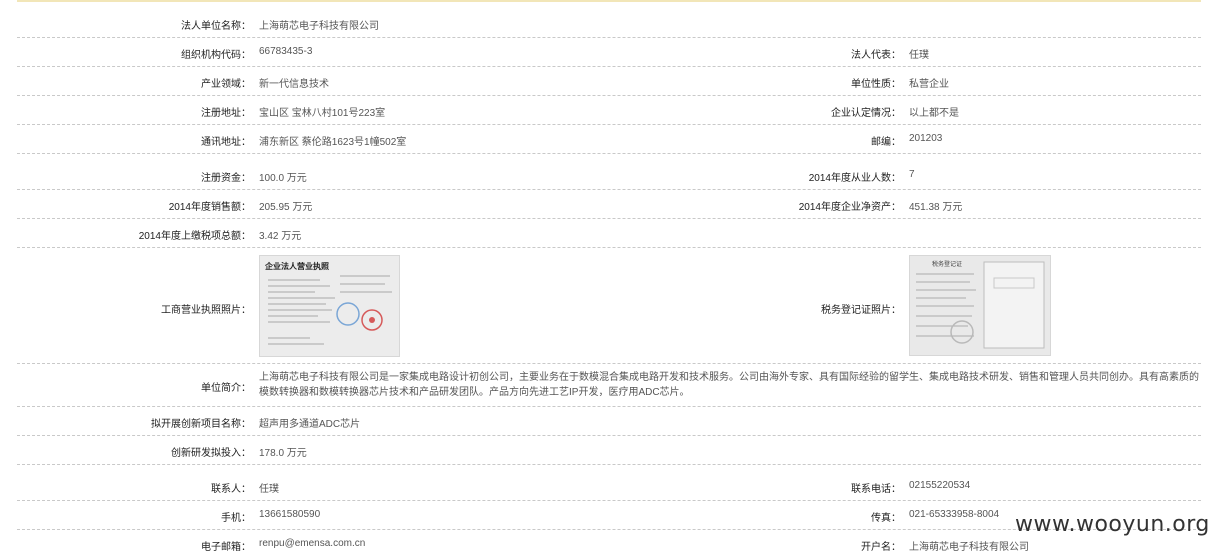 The image size is (1220, 553). What do you see at coordinates (609, 486) in the screenshot?
I see `row-contact: 联系人： 任璞 联系电话： 02155220534` at bounding box center [609, 486].